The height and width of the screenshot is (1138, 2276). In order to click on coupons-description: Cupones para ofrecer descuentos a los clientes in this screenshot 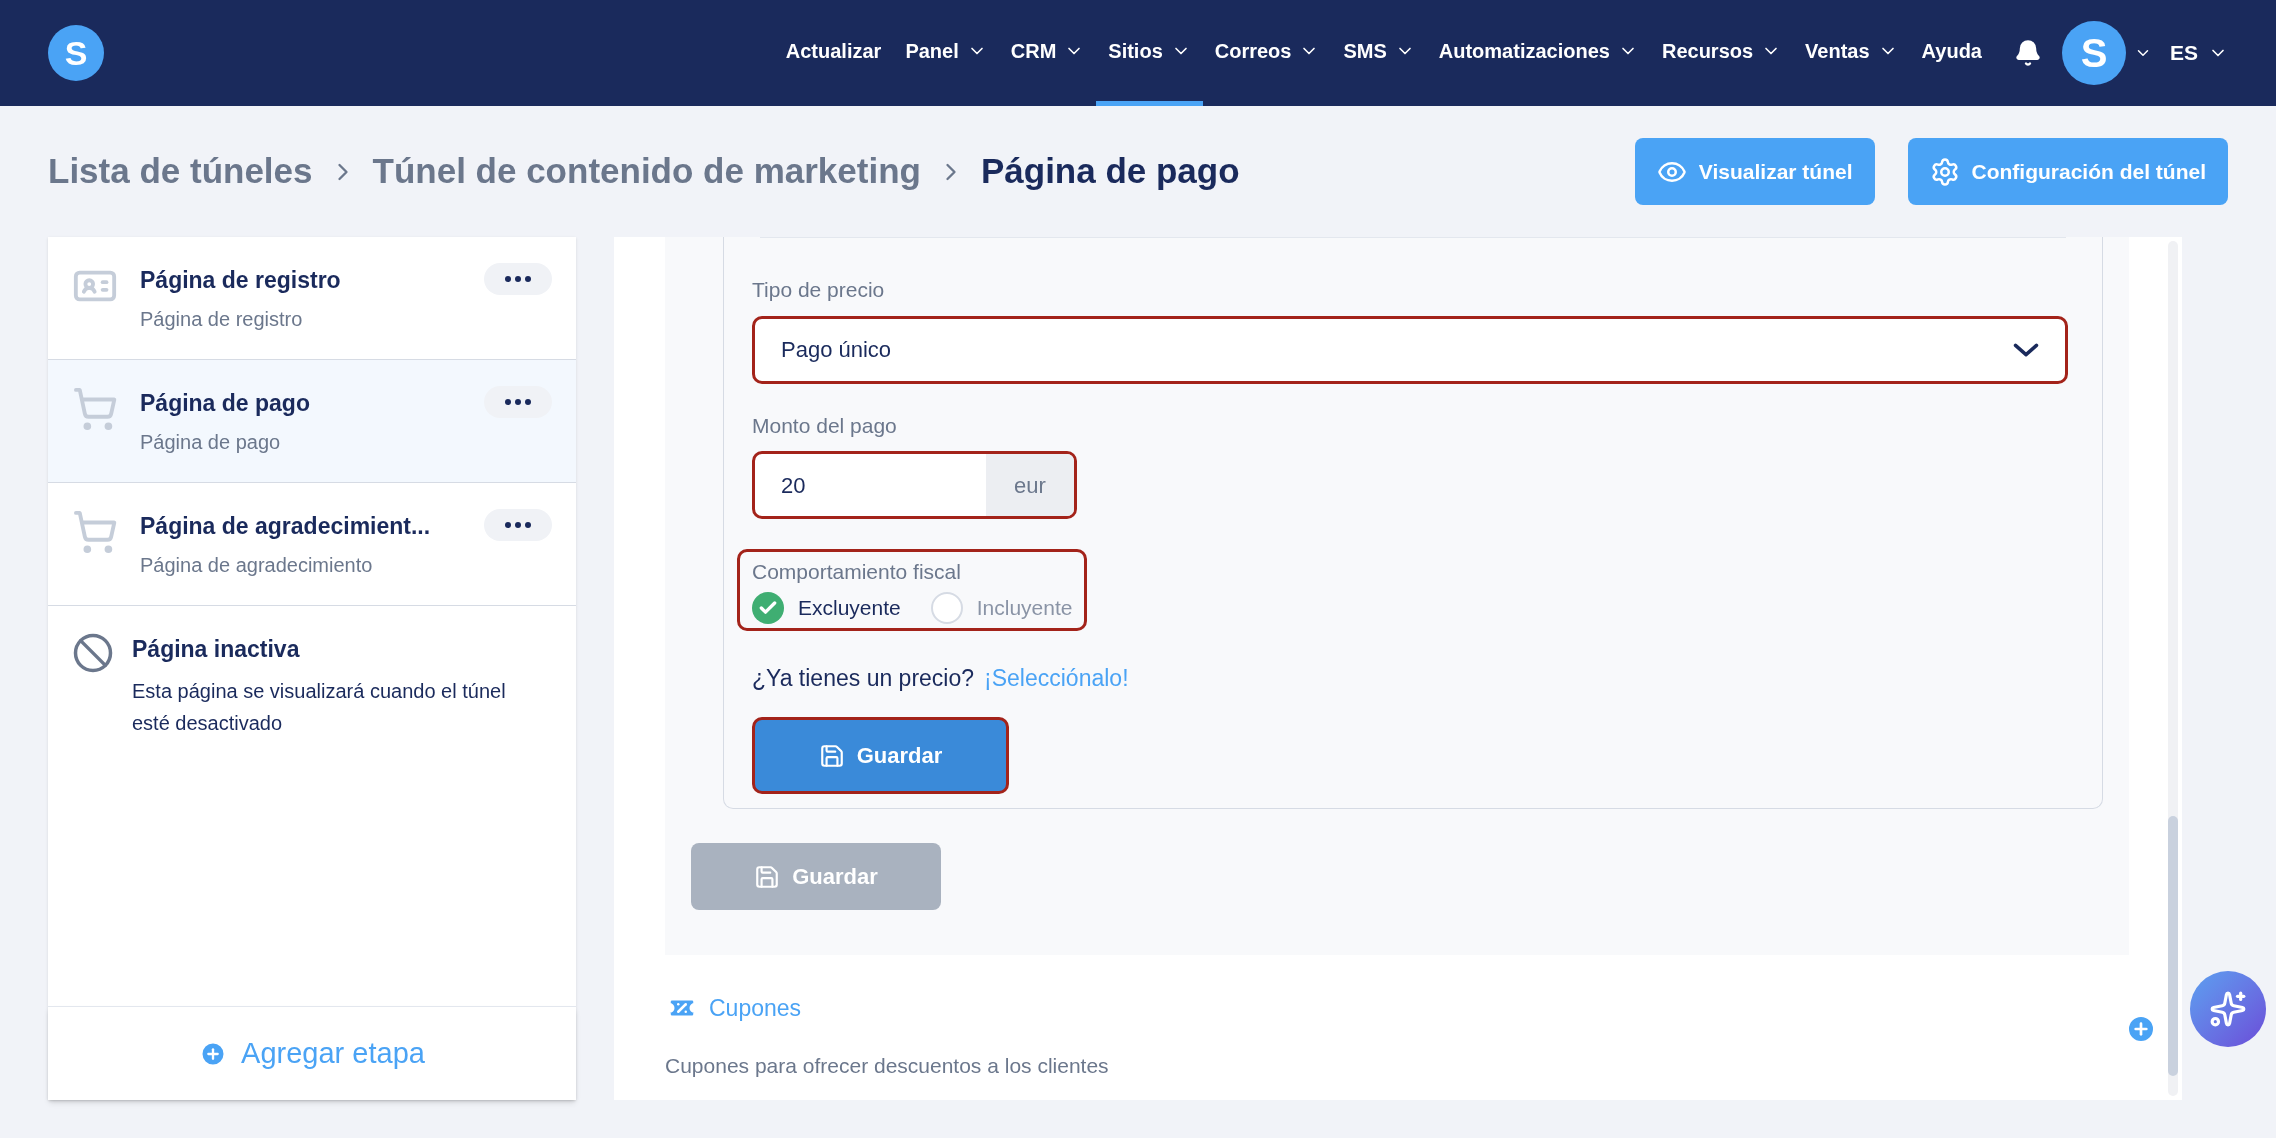, I will do `click(887, 1065)`.